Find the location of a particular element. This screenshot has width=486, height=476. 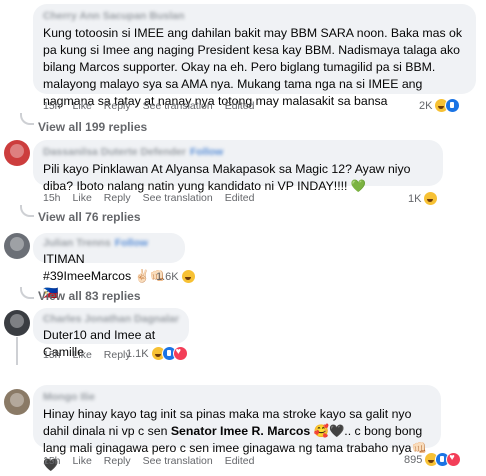

reaction-summary: 2K is located at coordinates (440, 105).